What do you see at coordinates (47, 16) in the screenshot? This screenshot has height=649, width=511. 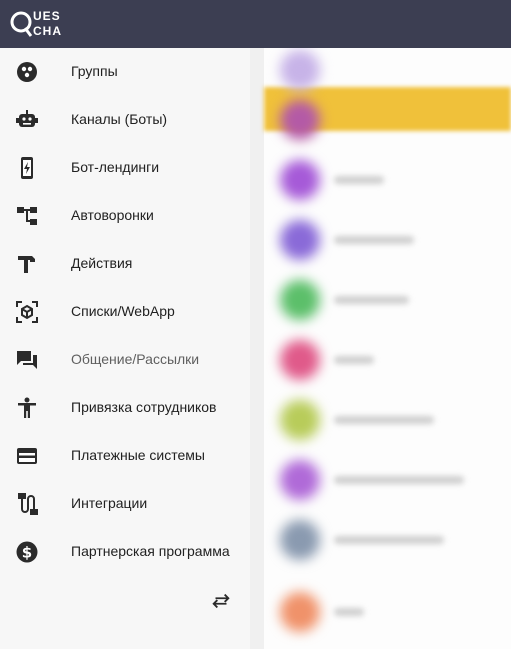 I see `logo-text-top: UES` at bounding box center [47, 16].